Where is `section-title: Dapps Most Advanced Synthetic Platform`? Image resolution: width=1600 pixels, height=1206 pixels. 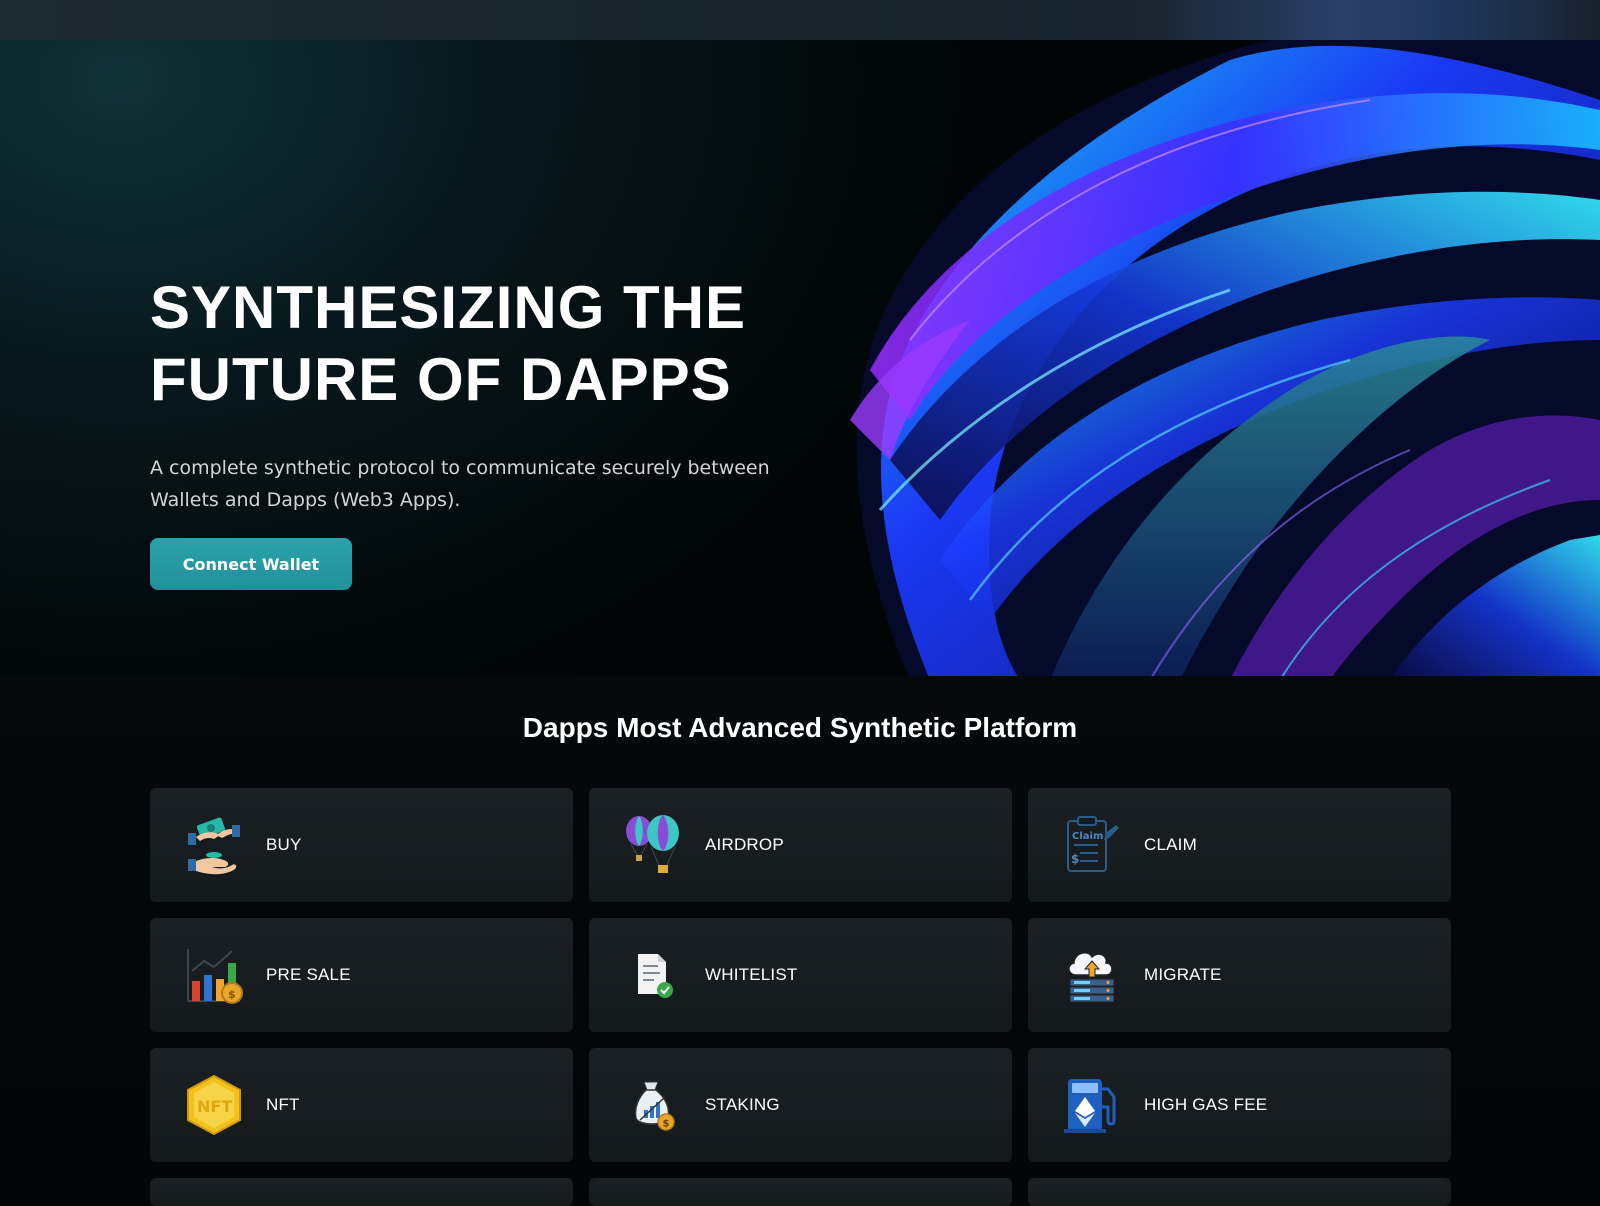 section-title: Dapps Most Advanced Synthetic Platform is located at coordinates (800, 727).